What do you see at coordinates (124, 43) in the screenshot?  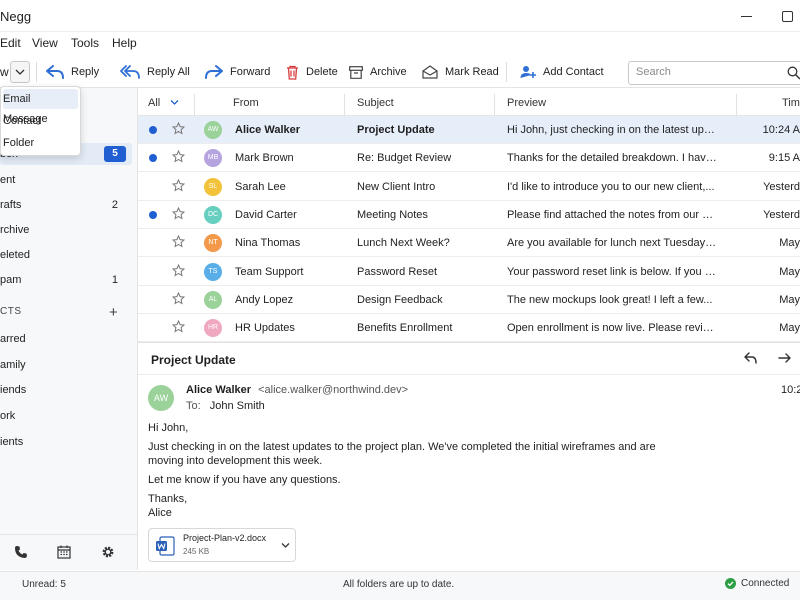 I see `menu-help: Help` at bounding box center [124, 43].